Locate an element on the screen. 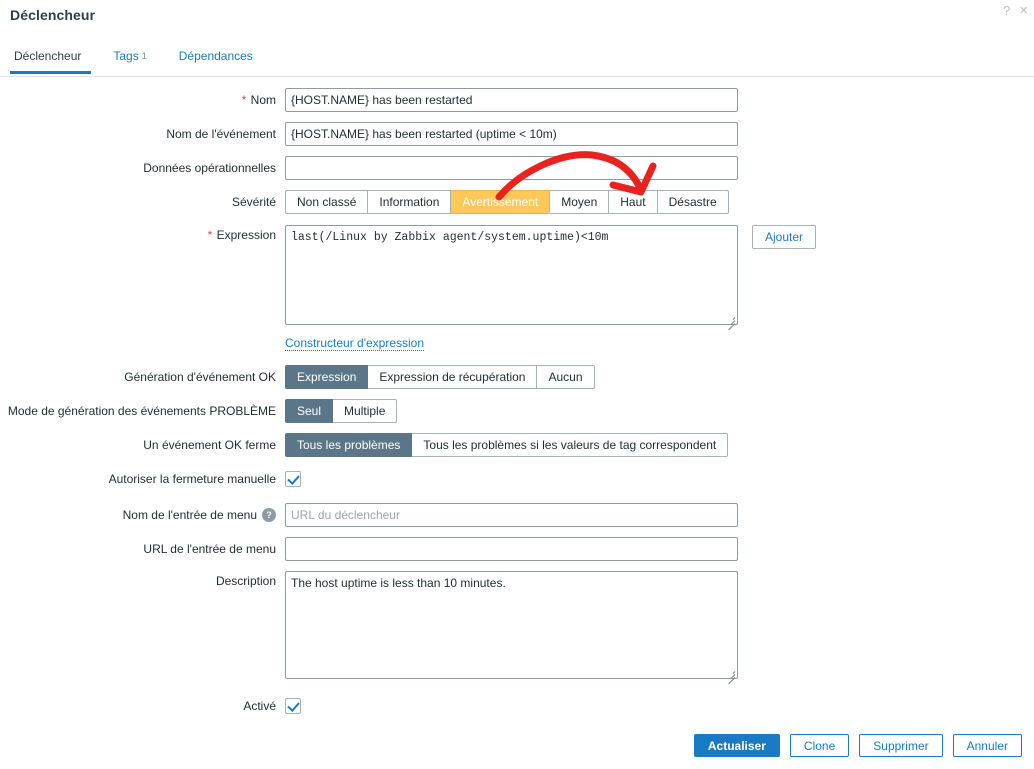 Image resolution: width=1034 pixels, height=769 pixels. enabled-checkbox is located at coordinates (293, 706).